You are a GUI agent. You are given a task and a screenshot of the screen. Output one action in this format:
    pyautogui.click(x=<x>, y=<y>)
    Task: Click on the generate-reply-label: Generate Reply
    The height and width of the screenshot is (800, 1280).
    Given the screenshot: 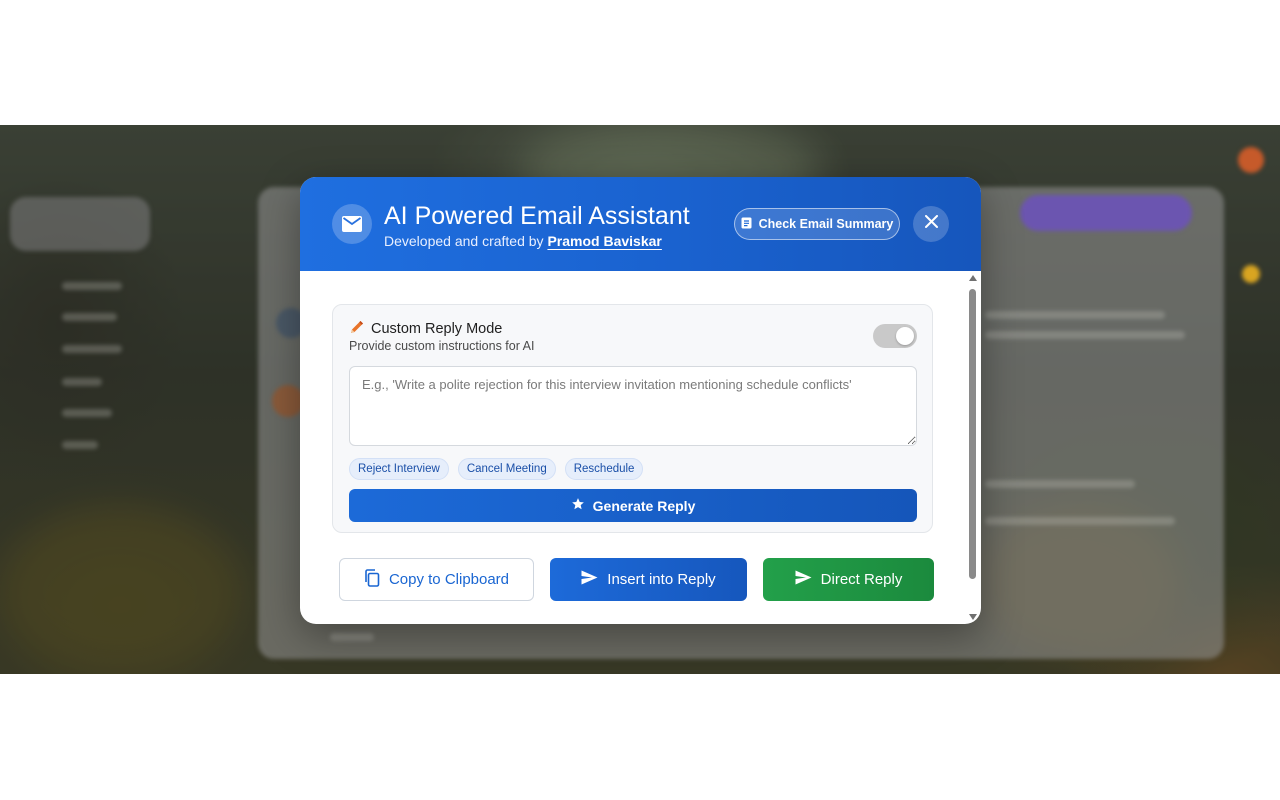 What is the action you would take?
    pyautogui.click(x=644, y=505)
    